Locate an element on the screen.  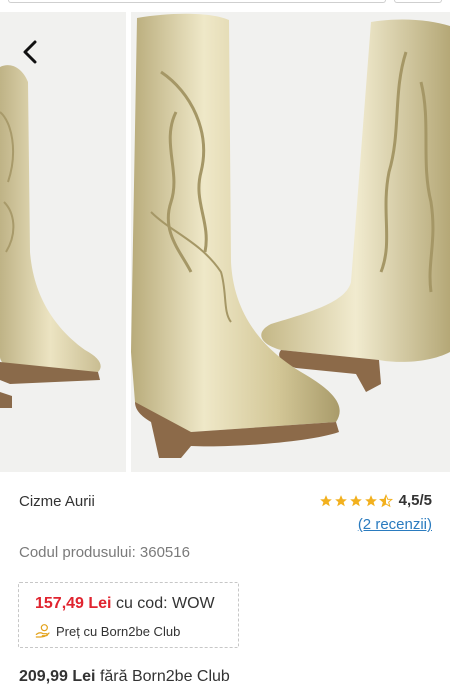
regular-price-suffix: fără Born2be Club is located at coordinates (164, 676).